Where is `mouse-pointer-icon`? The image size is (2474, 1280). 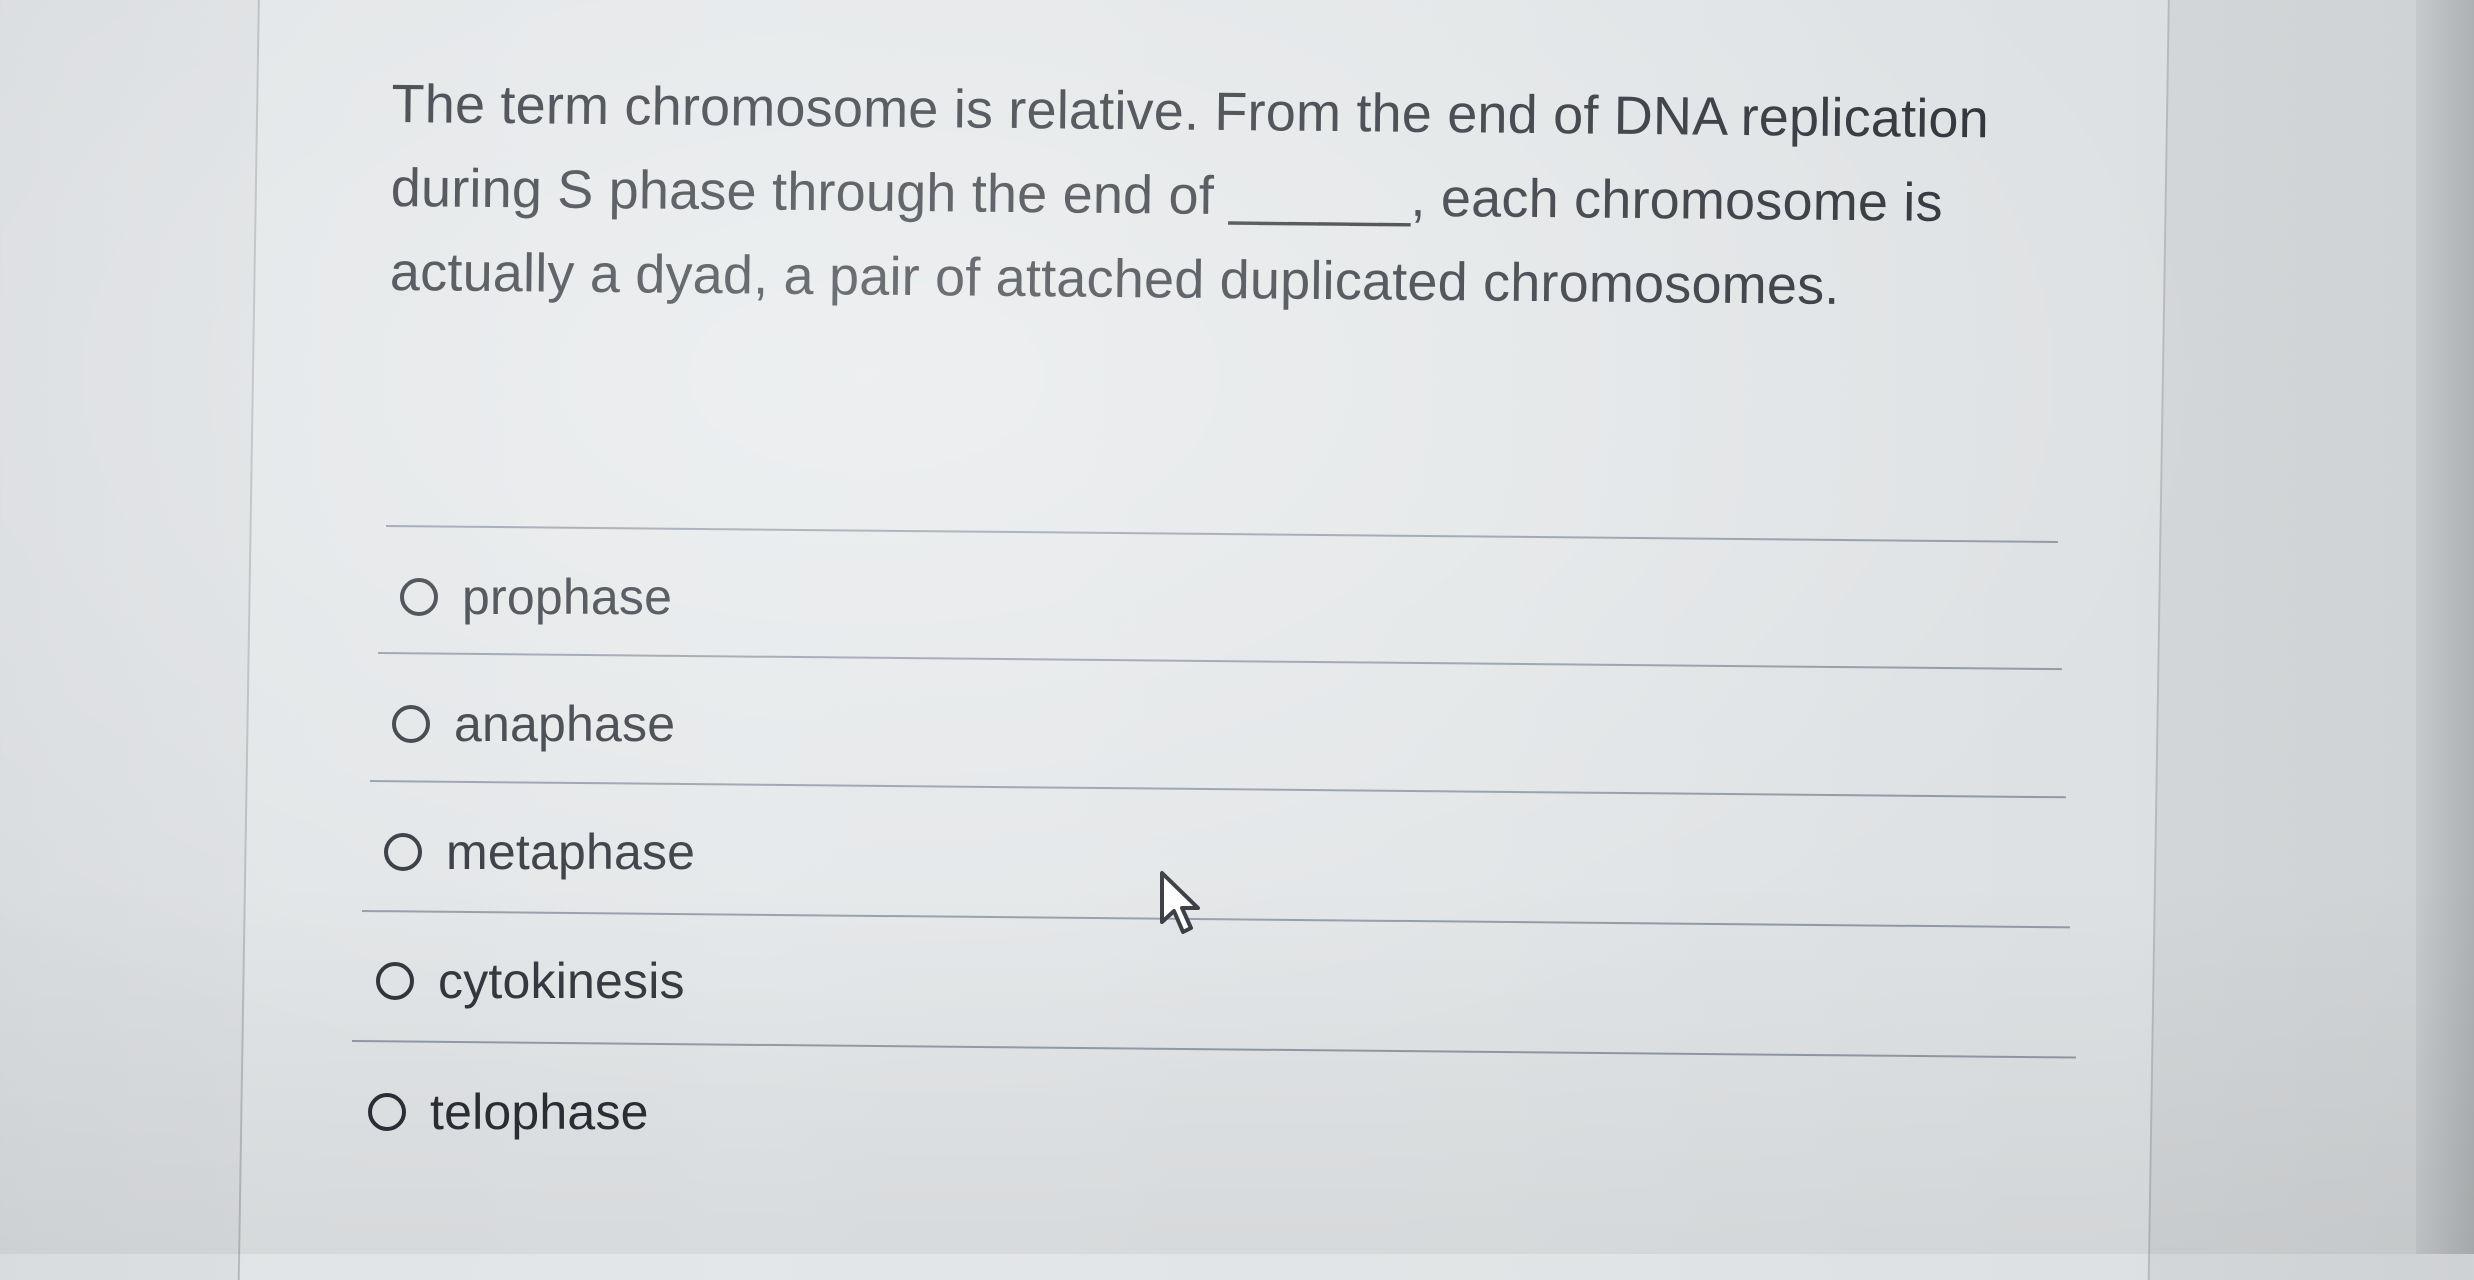
mouse-pointer-icon is located at coordinates (1180, 902).